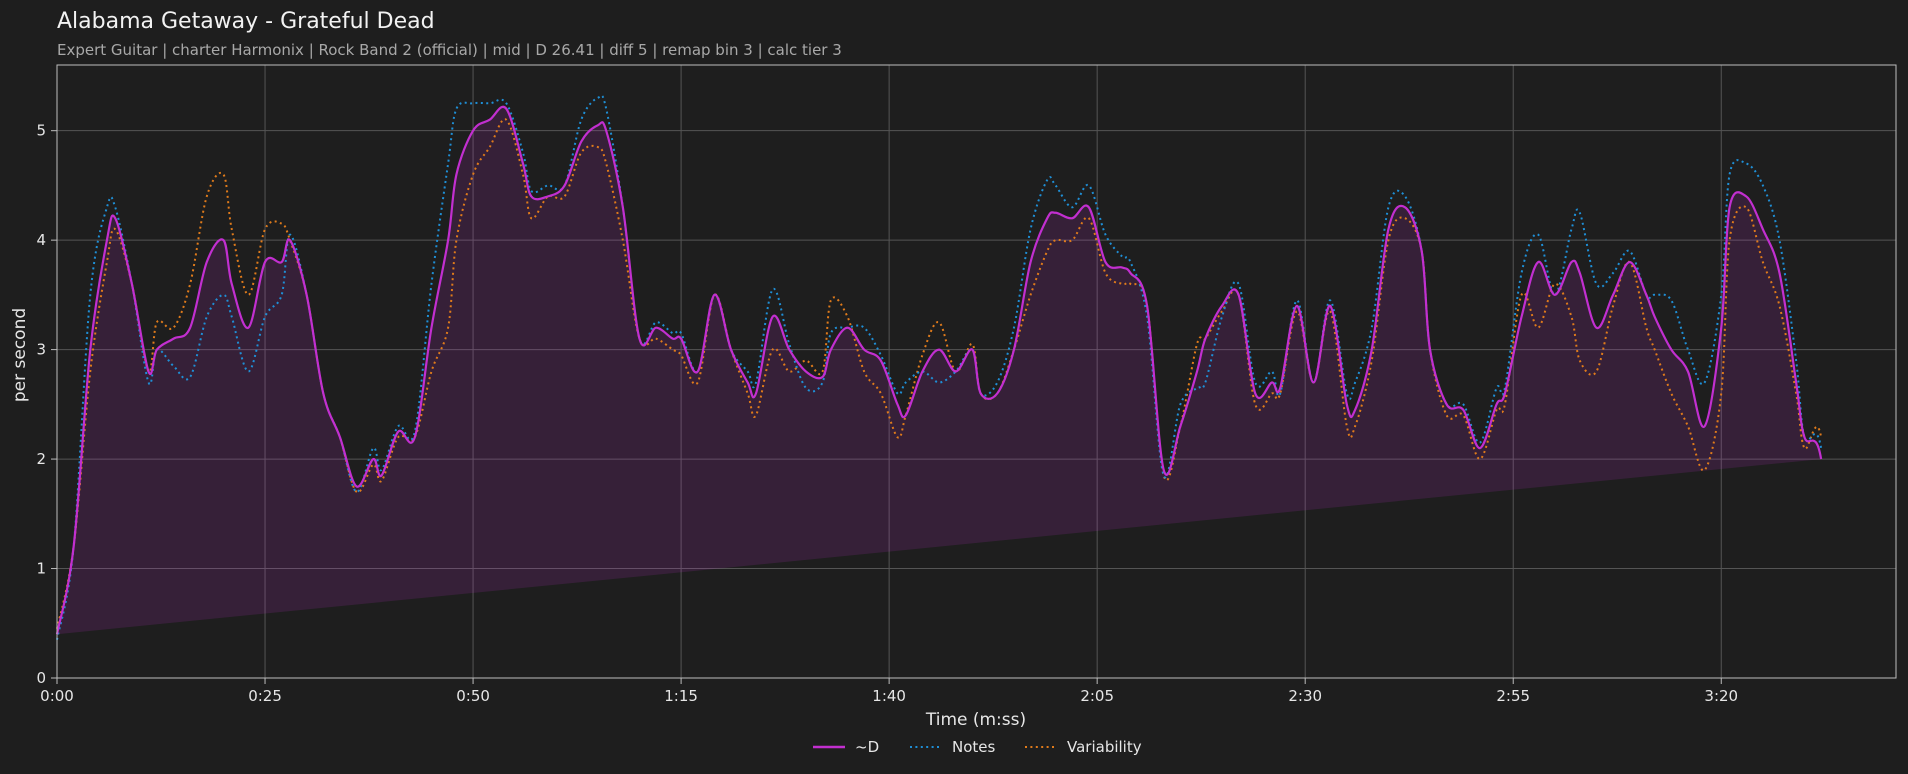  What do you see at coordinates (473, 696) in the screenshot?
I see `x-tick-label: 0:50` at bounding box center [473, 696].